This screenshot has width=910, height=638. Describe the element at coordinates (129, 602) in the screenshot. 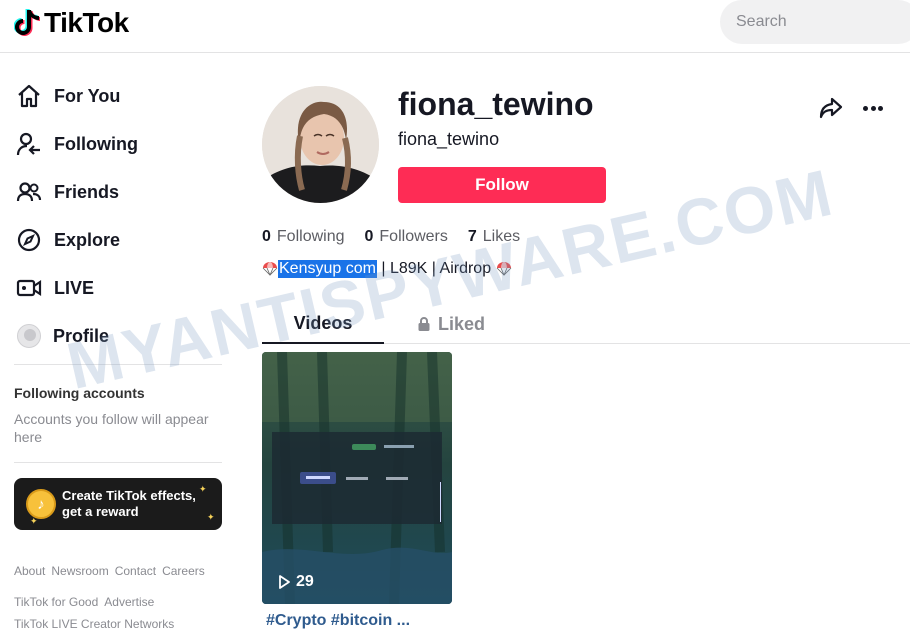

I see `footer-link-advertise: Advertise` at that location.